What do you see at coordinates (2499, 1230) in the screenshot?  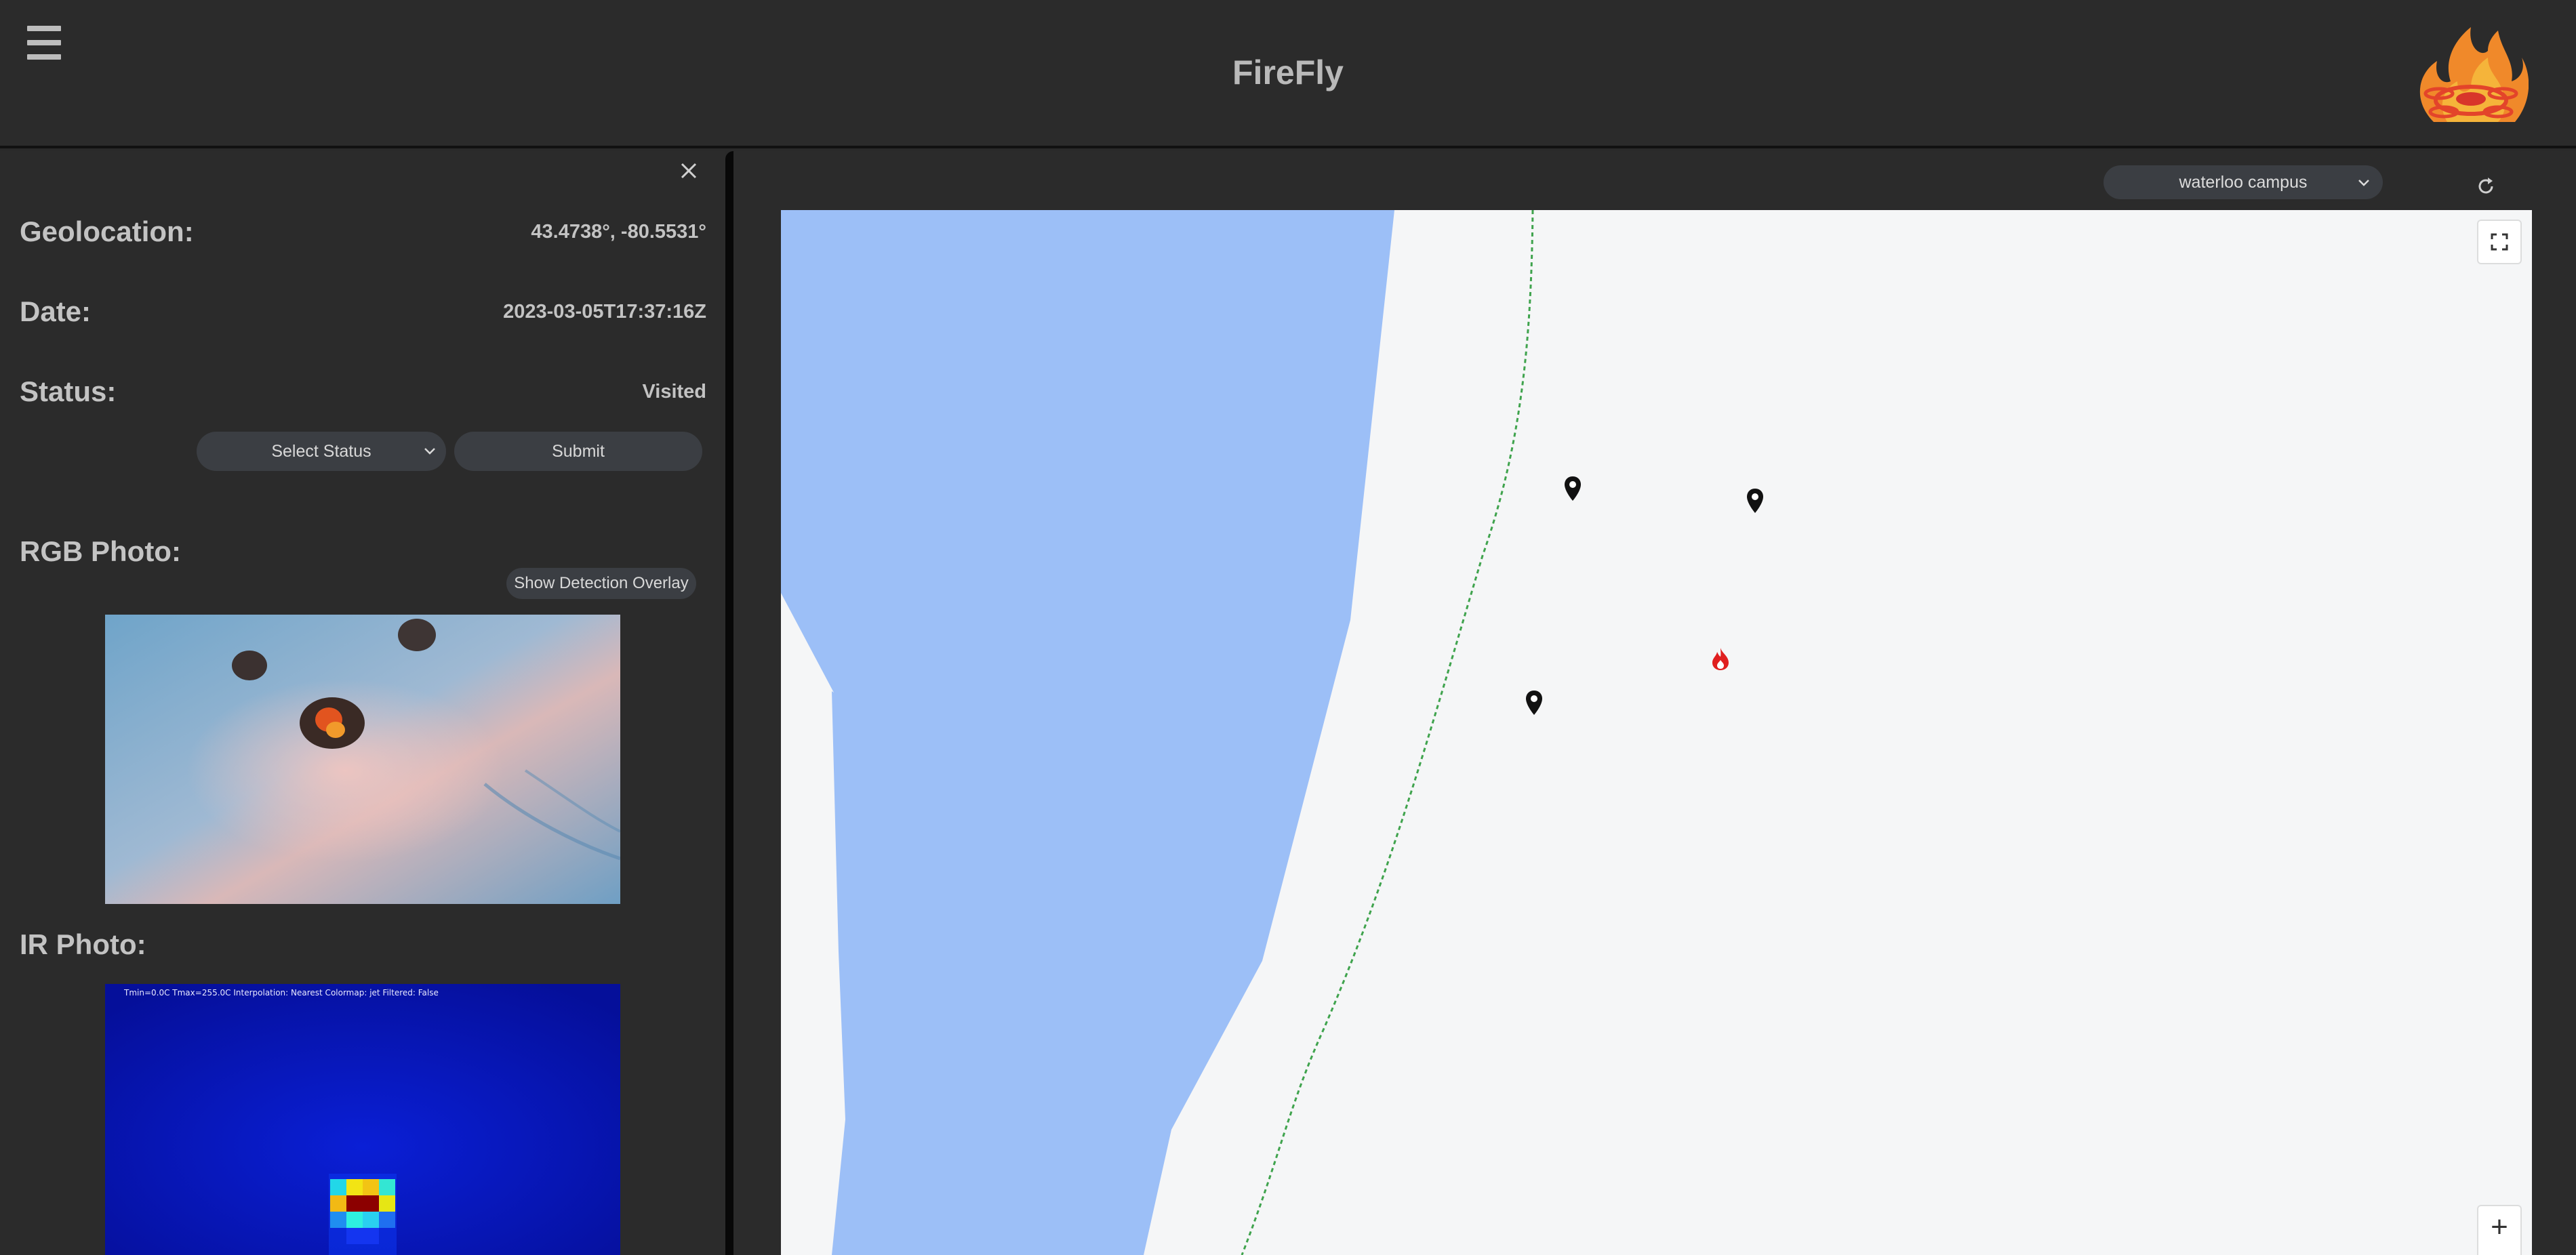 I see `zoom-in-button: +` at bounding box center [2499, 1230].